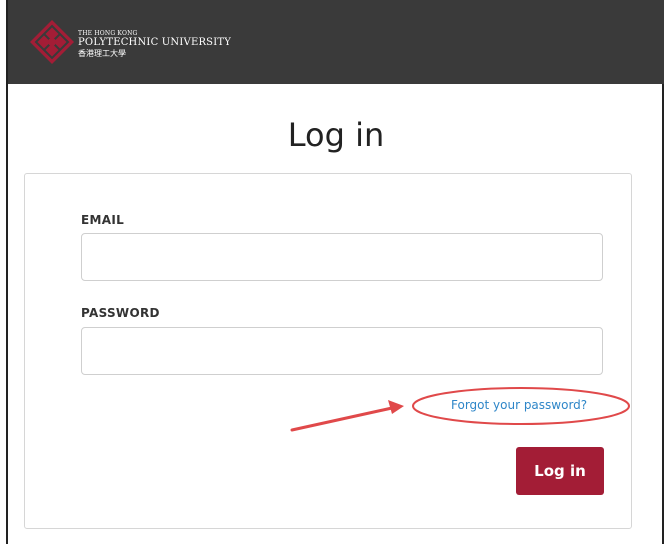 This screenshot has height=544, width=666. What do you see at coordinates (347, 416) in the screenshot?
I see `red-arrow-icon` at bounding box center [347, 416].